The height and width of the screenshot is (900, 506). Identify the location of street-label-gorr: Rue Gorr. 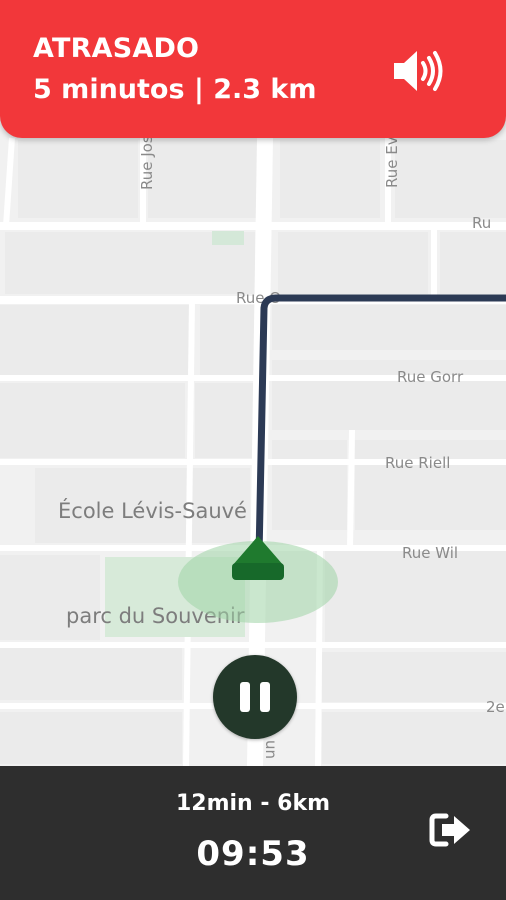
(430, 377).